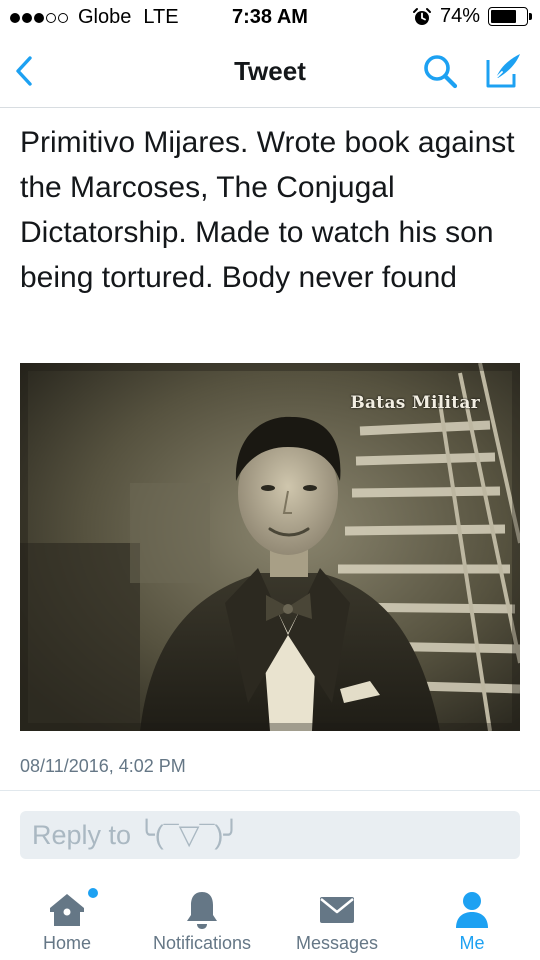 The height and width of the screenshot is (960, 540). What do you see at coordinates (472, 910) in the screenshot?
I see `person-icon` at bounding box center [472, 910].